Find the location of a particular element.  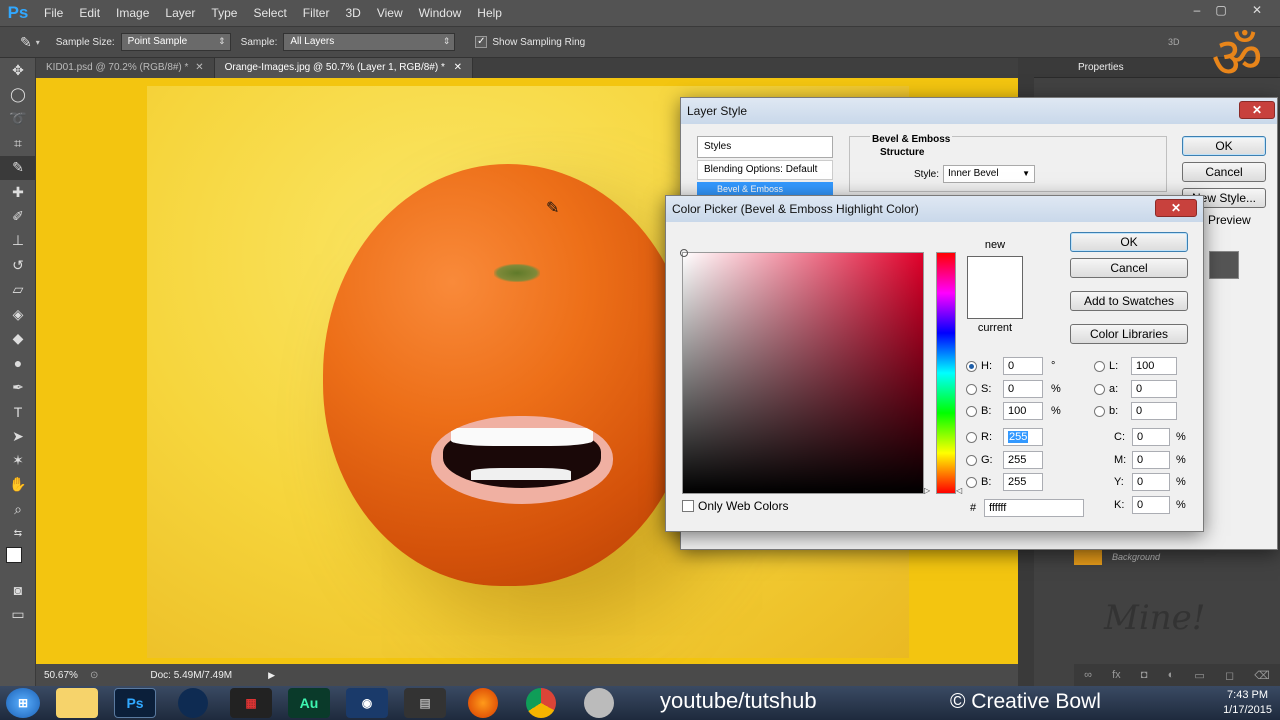

paint-bucket-icon: ◈ is located at coordinates (18, 314).